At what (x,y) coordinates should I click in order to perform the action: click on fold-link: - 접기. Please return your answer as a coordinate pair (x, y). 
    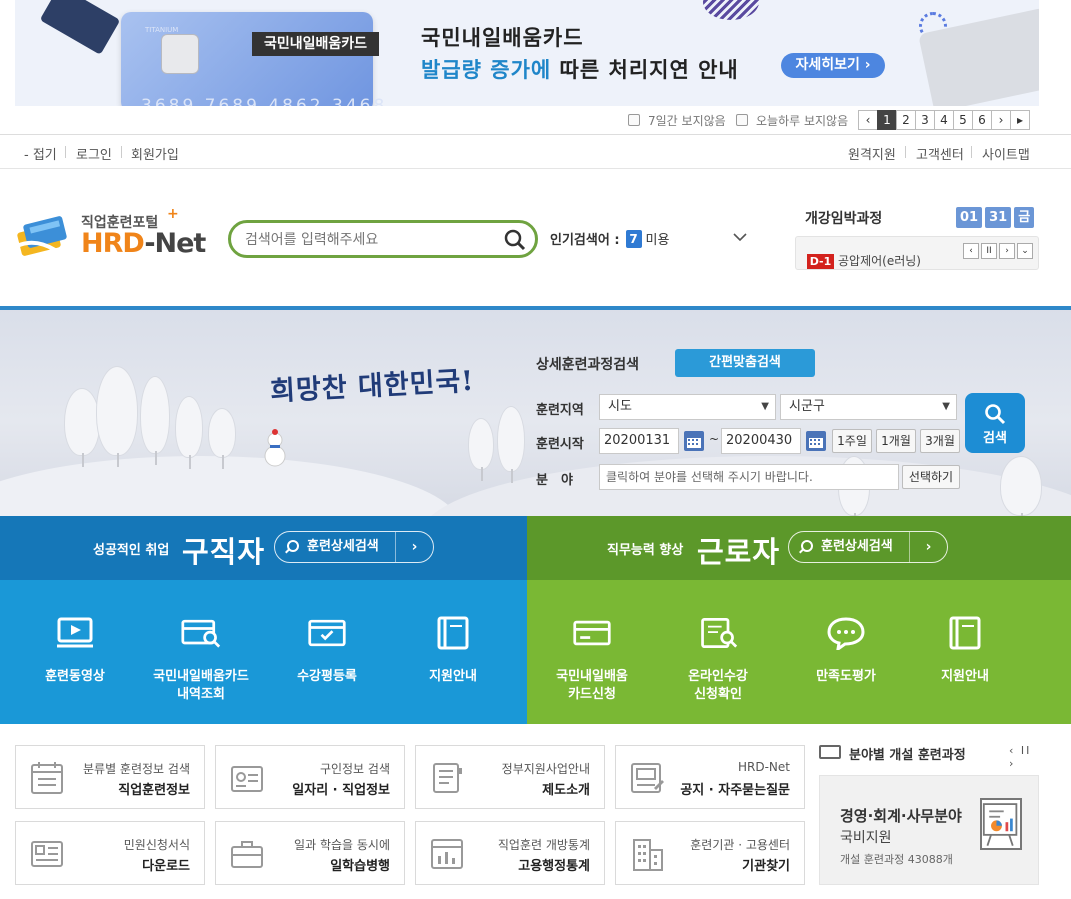
    Looking at the image, I should click on (40, 153).